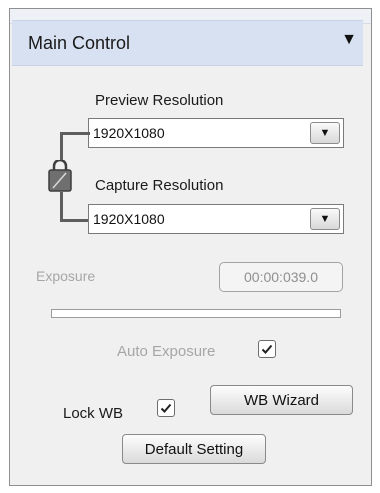 This screenshot has height=493, width=380. Describe the element at coordinates (159, 100) in the screenshot. I see `preview-resolution-label: Preview Resolution` at that location.